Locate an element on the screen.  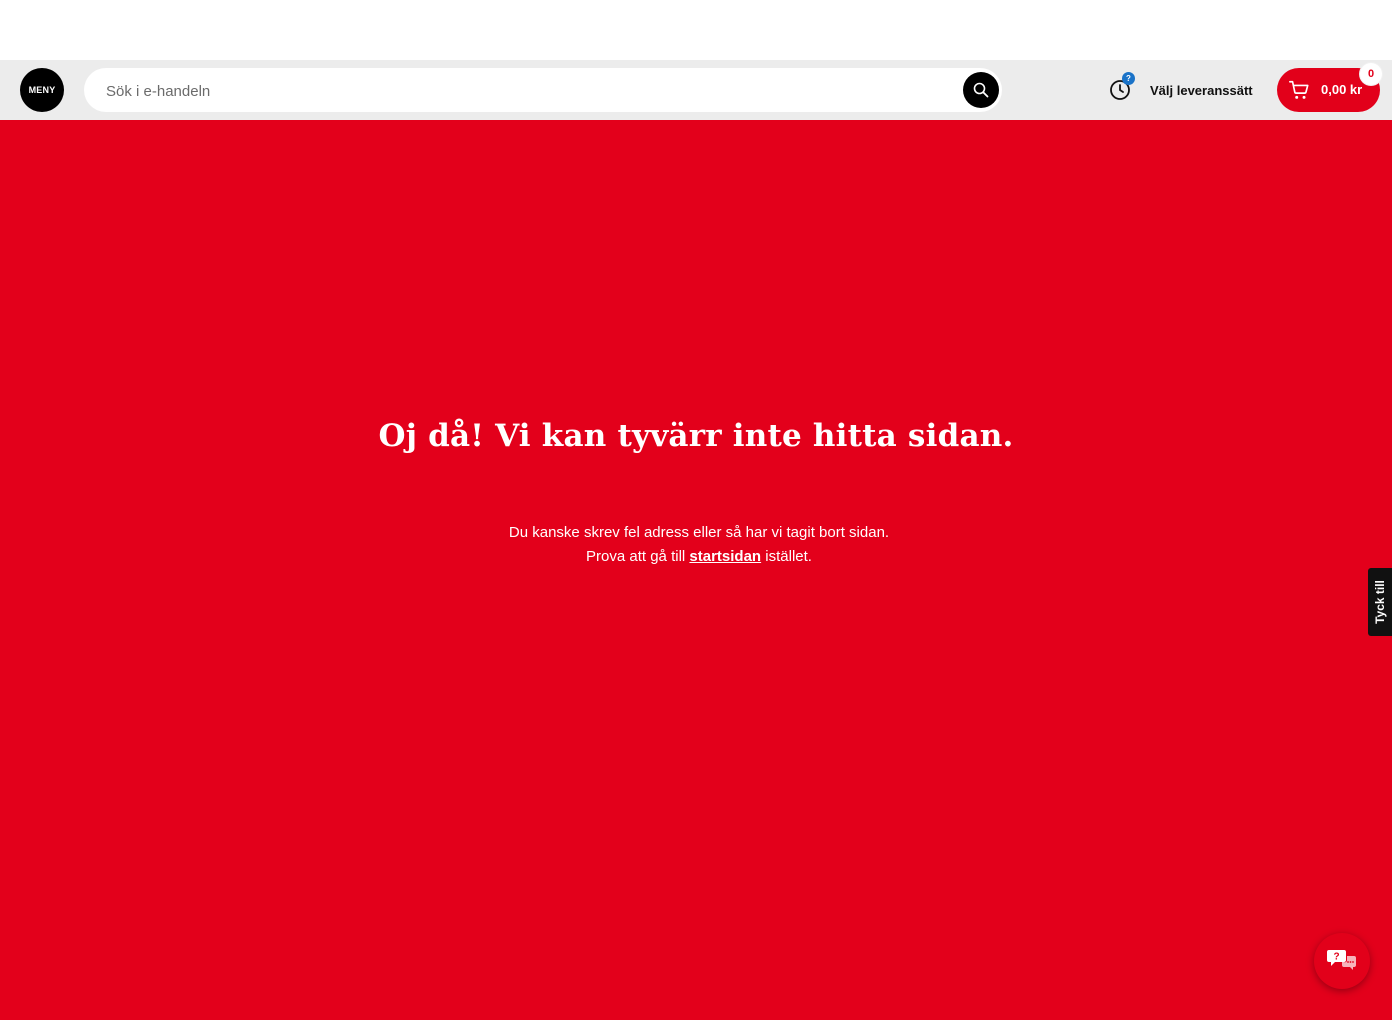
feedback-tab: Tyck till is located at coordinates (1380, 602).